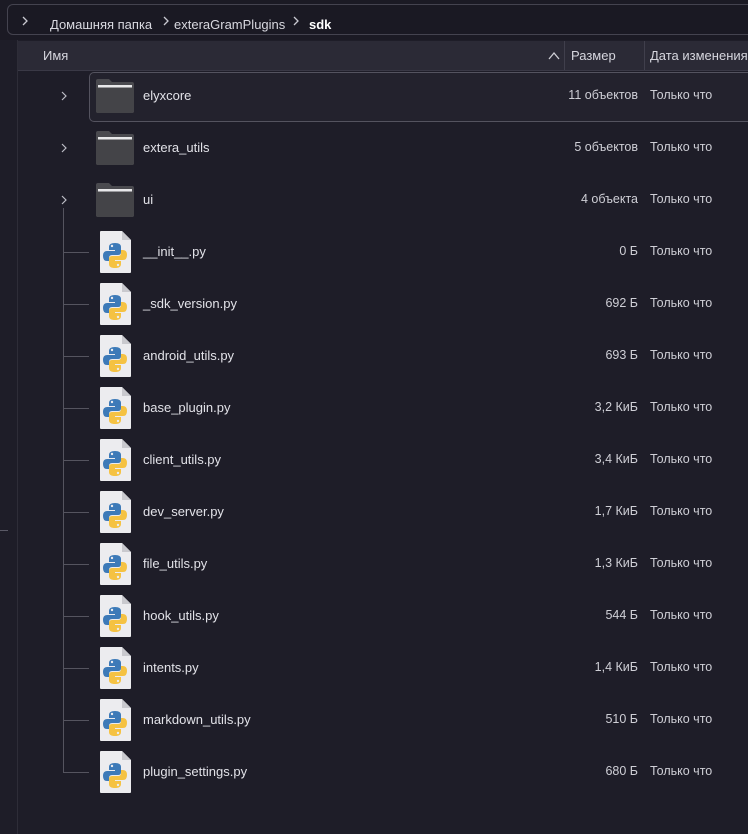 This screenshot has width=748, height=834. Describe the element at coordinates (616, 667) in the screenshot. I see `file-size: 1,4 КиБ` at that location.